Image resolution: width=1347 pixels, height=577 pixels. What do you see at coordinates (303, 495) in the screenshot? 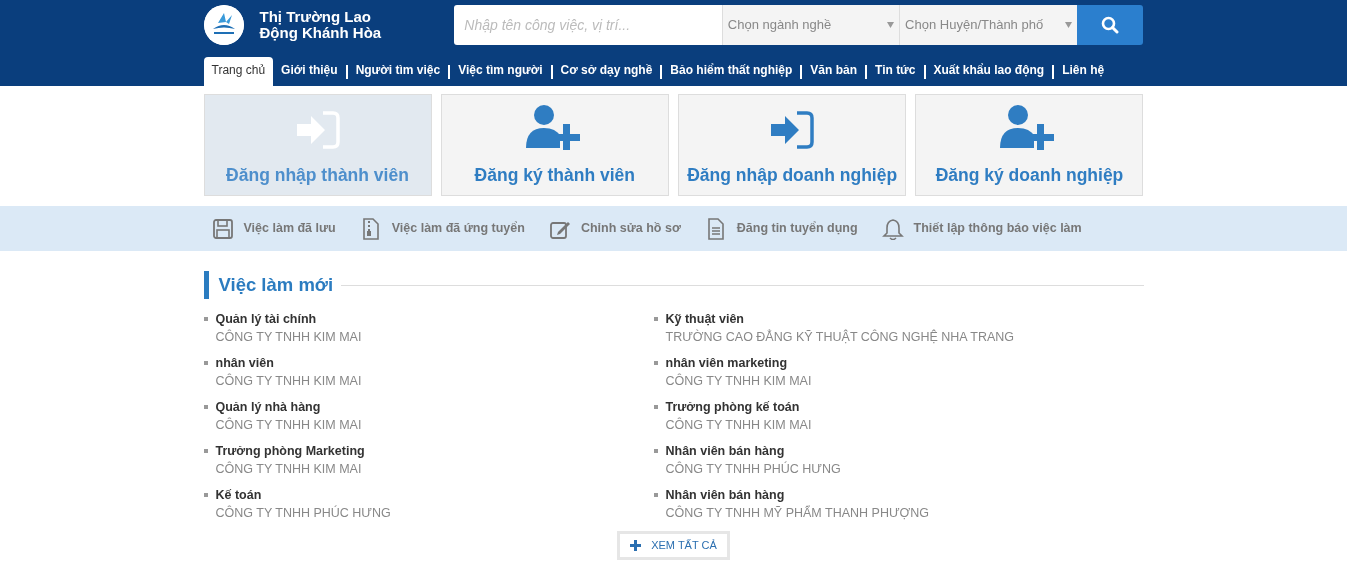
I see `job-title-link: Kế toán` at bounding box center [303, 495].